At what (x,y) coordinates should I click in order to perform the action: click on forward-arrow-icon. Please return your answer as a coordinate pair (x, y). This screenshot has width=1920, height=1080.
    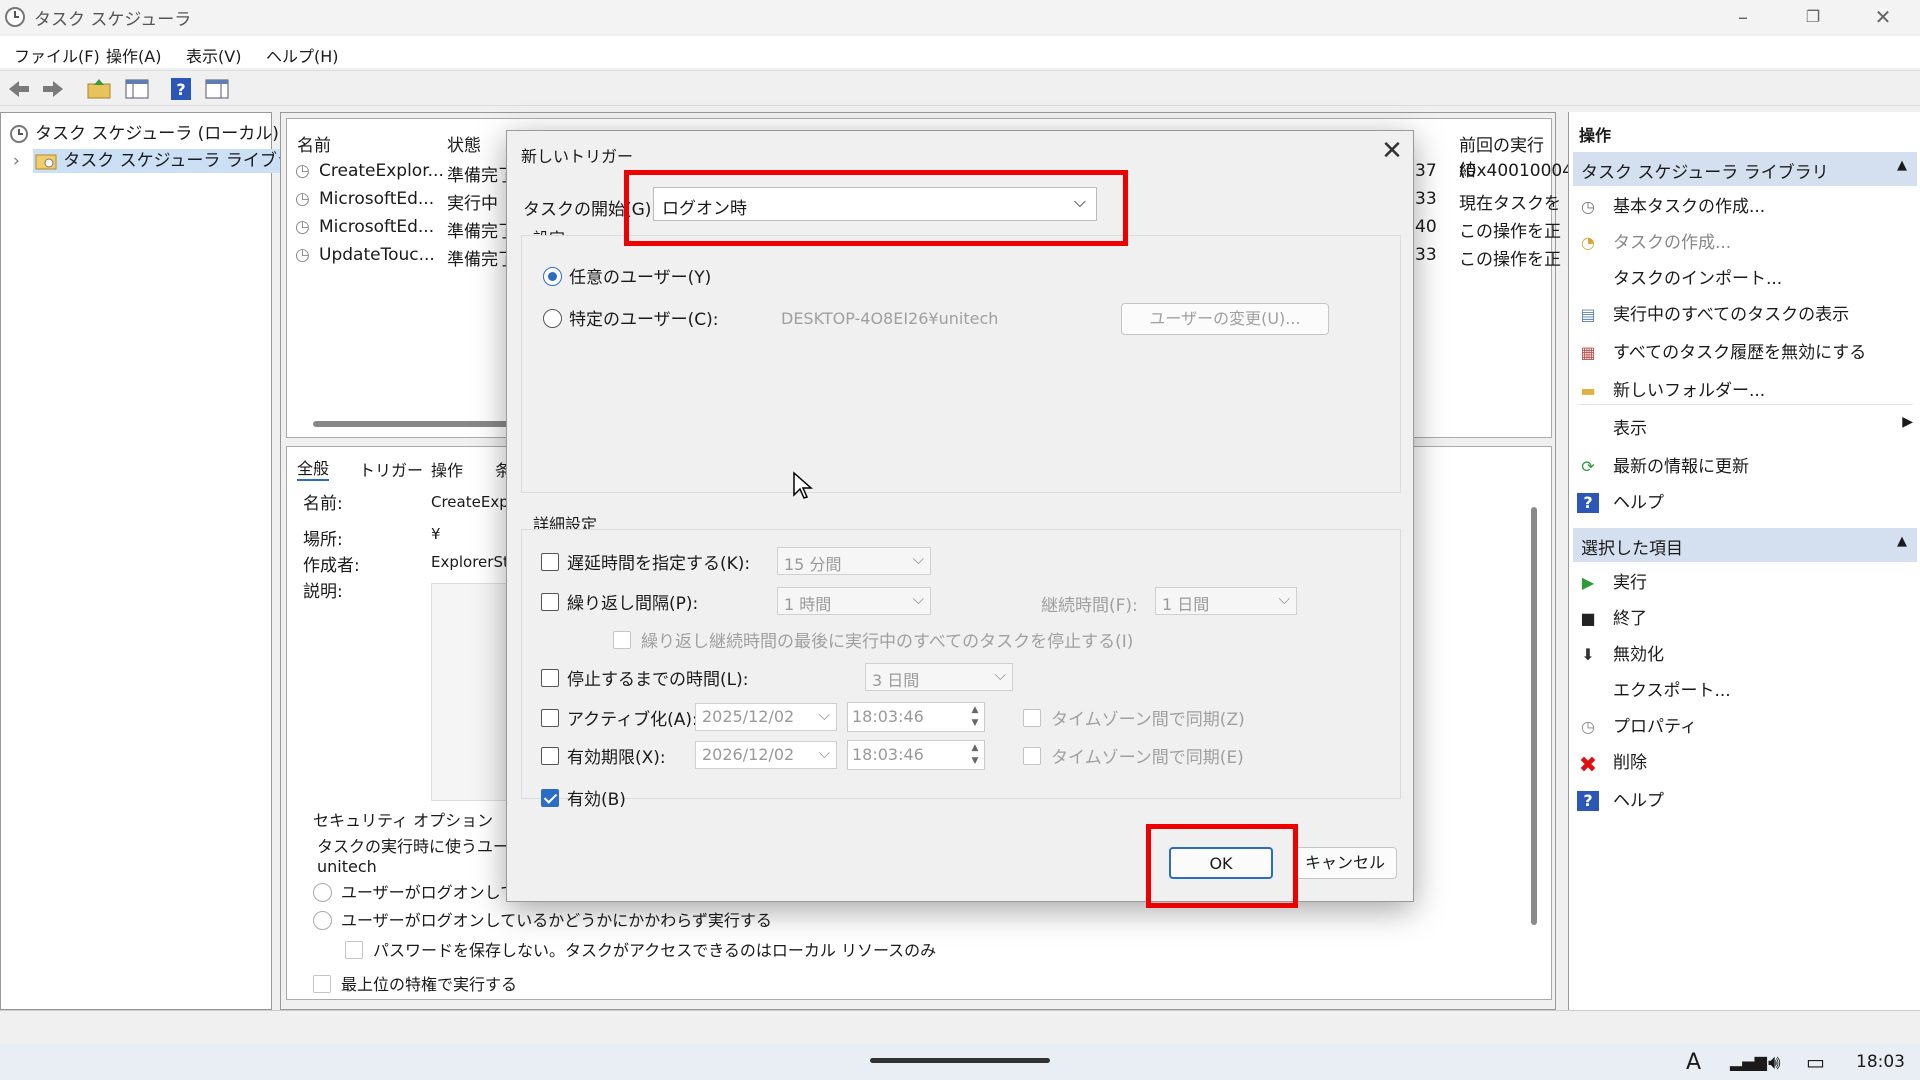
    Looking at the image, I should click on (53, 89).